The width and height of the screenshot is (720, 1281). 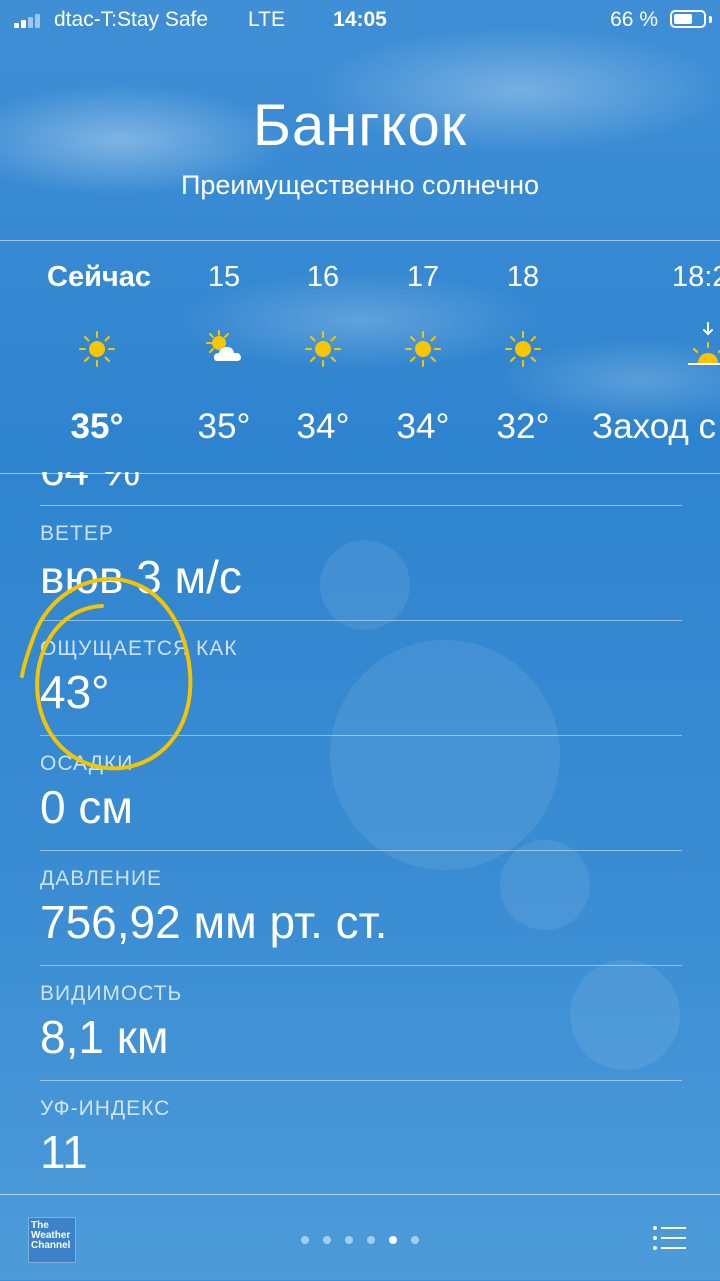 I want to click on hour-label: 18:2, so click(x=696, y=277).